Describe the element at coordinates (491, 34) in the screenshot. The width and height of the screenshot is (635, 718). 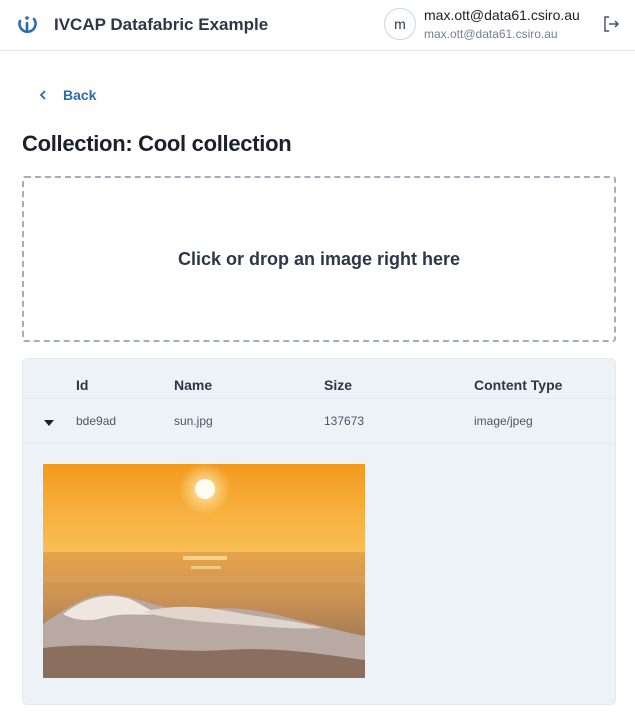
I see `user-email: max.ott@data61.csiro.au` at that location.